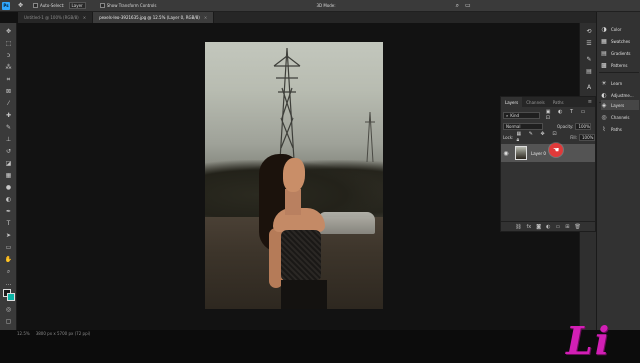 This screenshot has width=640, height=363. What do you see at coordinates (468, 5) in the screenshot?
I see `workspace-icon: ▭` at bounding box center [468, 5].